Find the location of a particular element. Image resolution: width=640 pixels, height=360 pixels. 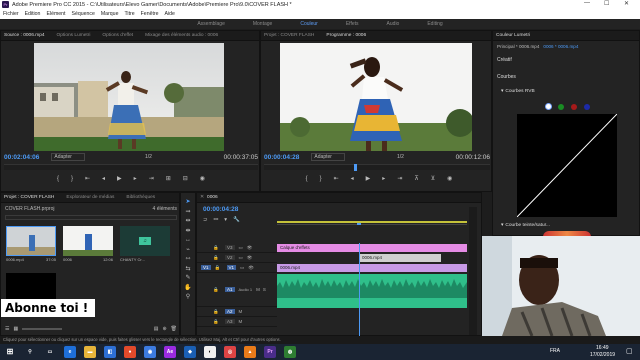

thumbnail-size-slider is located at coordinates (42, 329).